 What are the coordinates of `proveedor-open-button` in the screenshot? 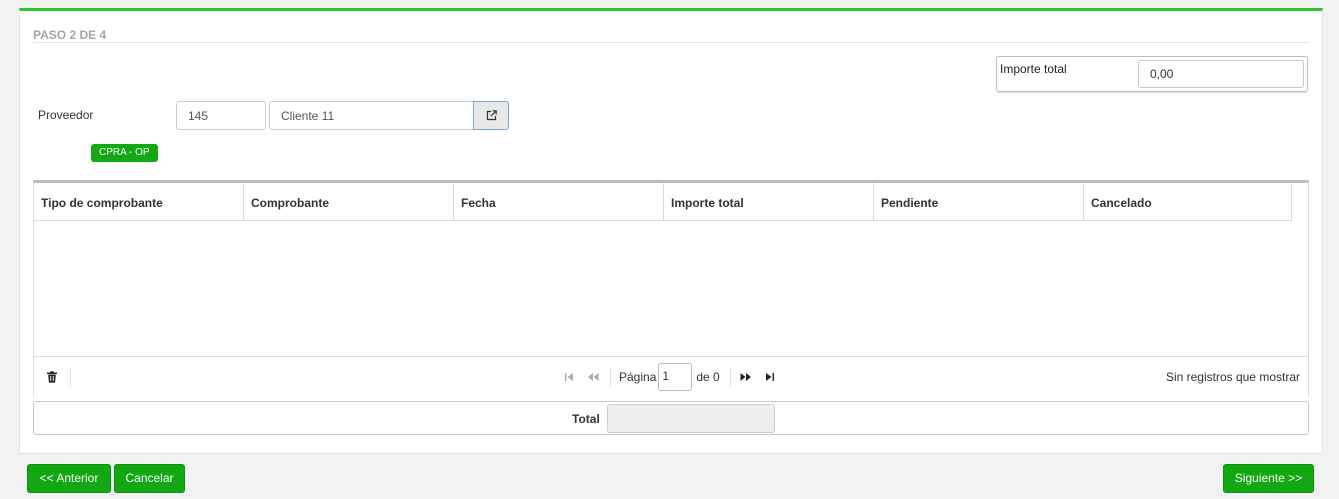 It's located at (491, 115).